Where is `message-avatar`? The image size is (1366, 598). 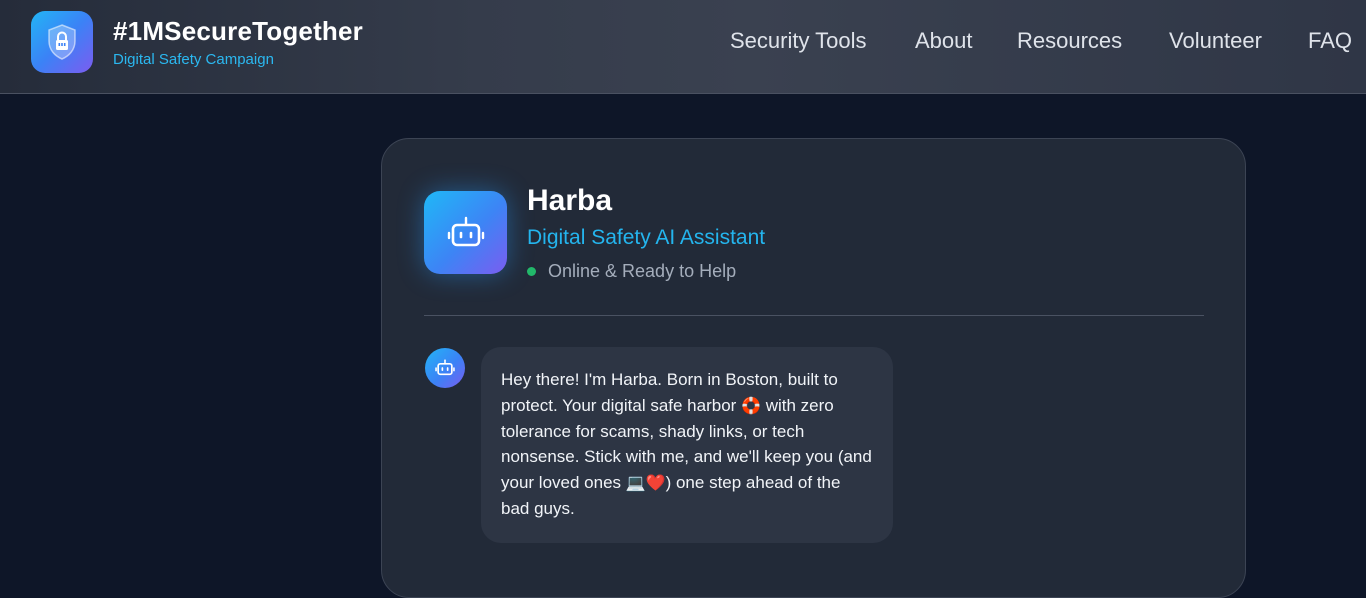 message-avatar is located at coordinates (445, 368).